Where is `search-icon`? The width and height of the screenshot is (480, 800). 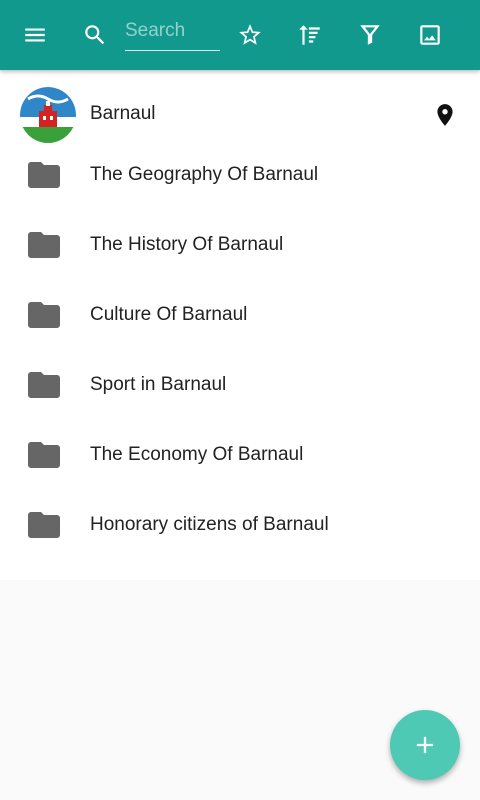
search-icon is located at coordinates (95, 35).